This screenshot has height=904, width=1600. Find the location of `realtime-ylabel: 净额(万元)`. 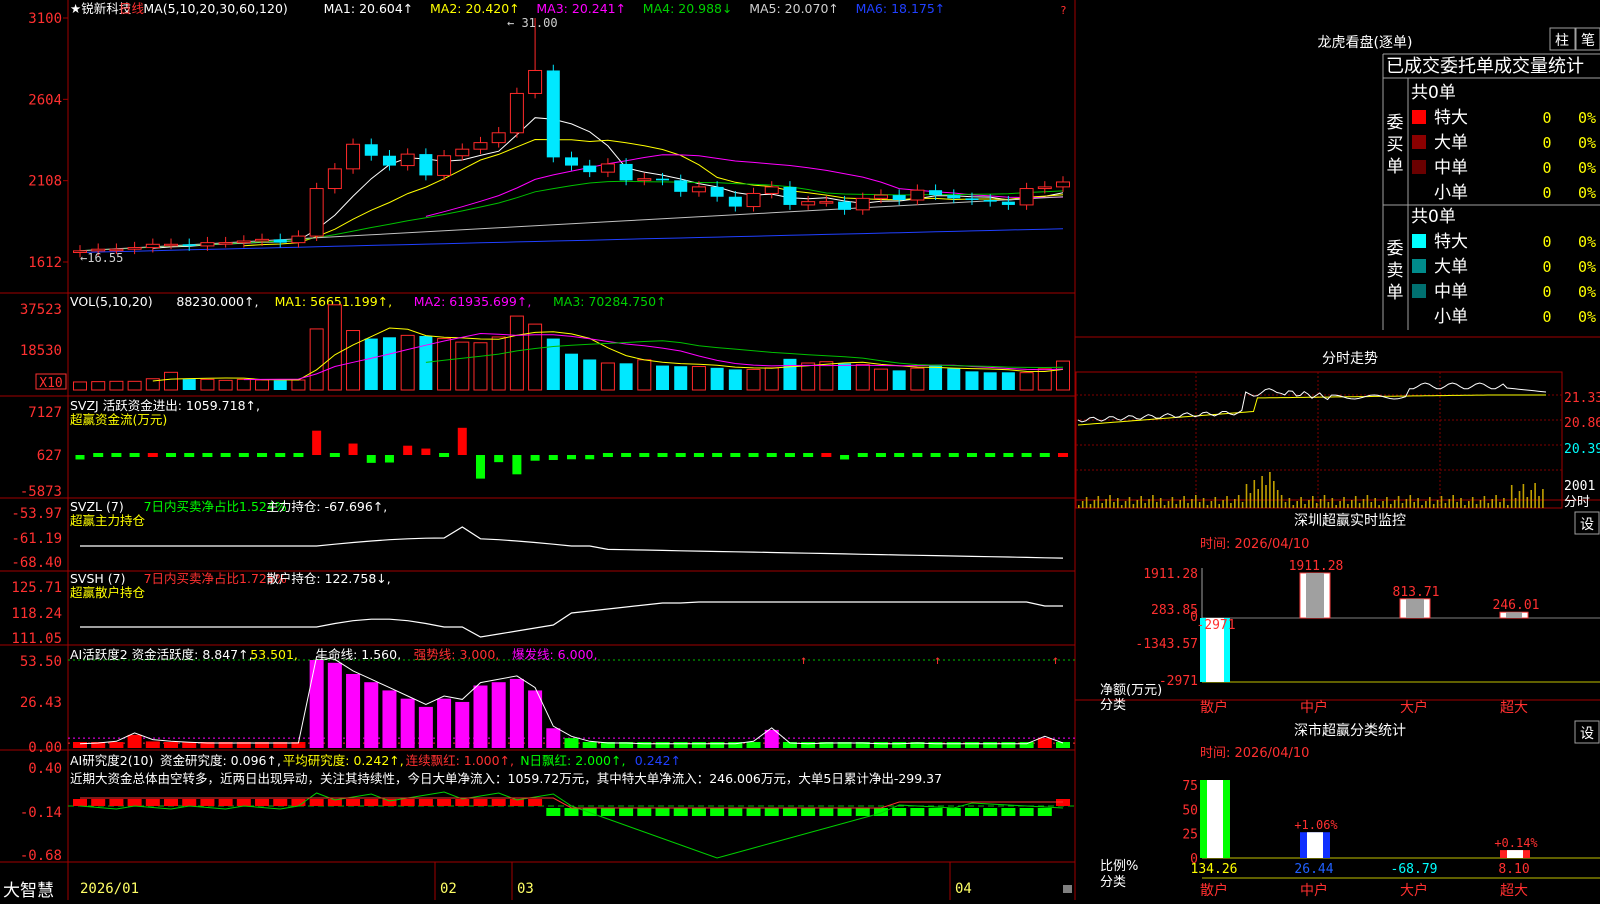

realtime-ylabel: 净额(万元) is located at coordinates (1131, 690).